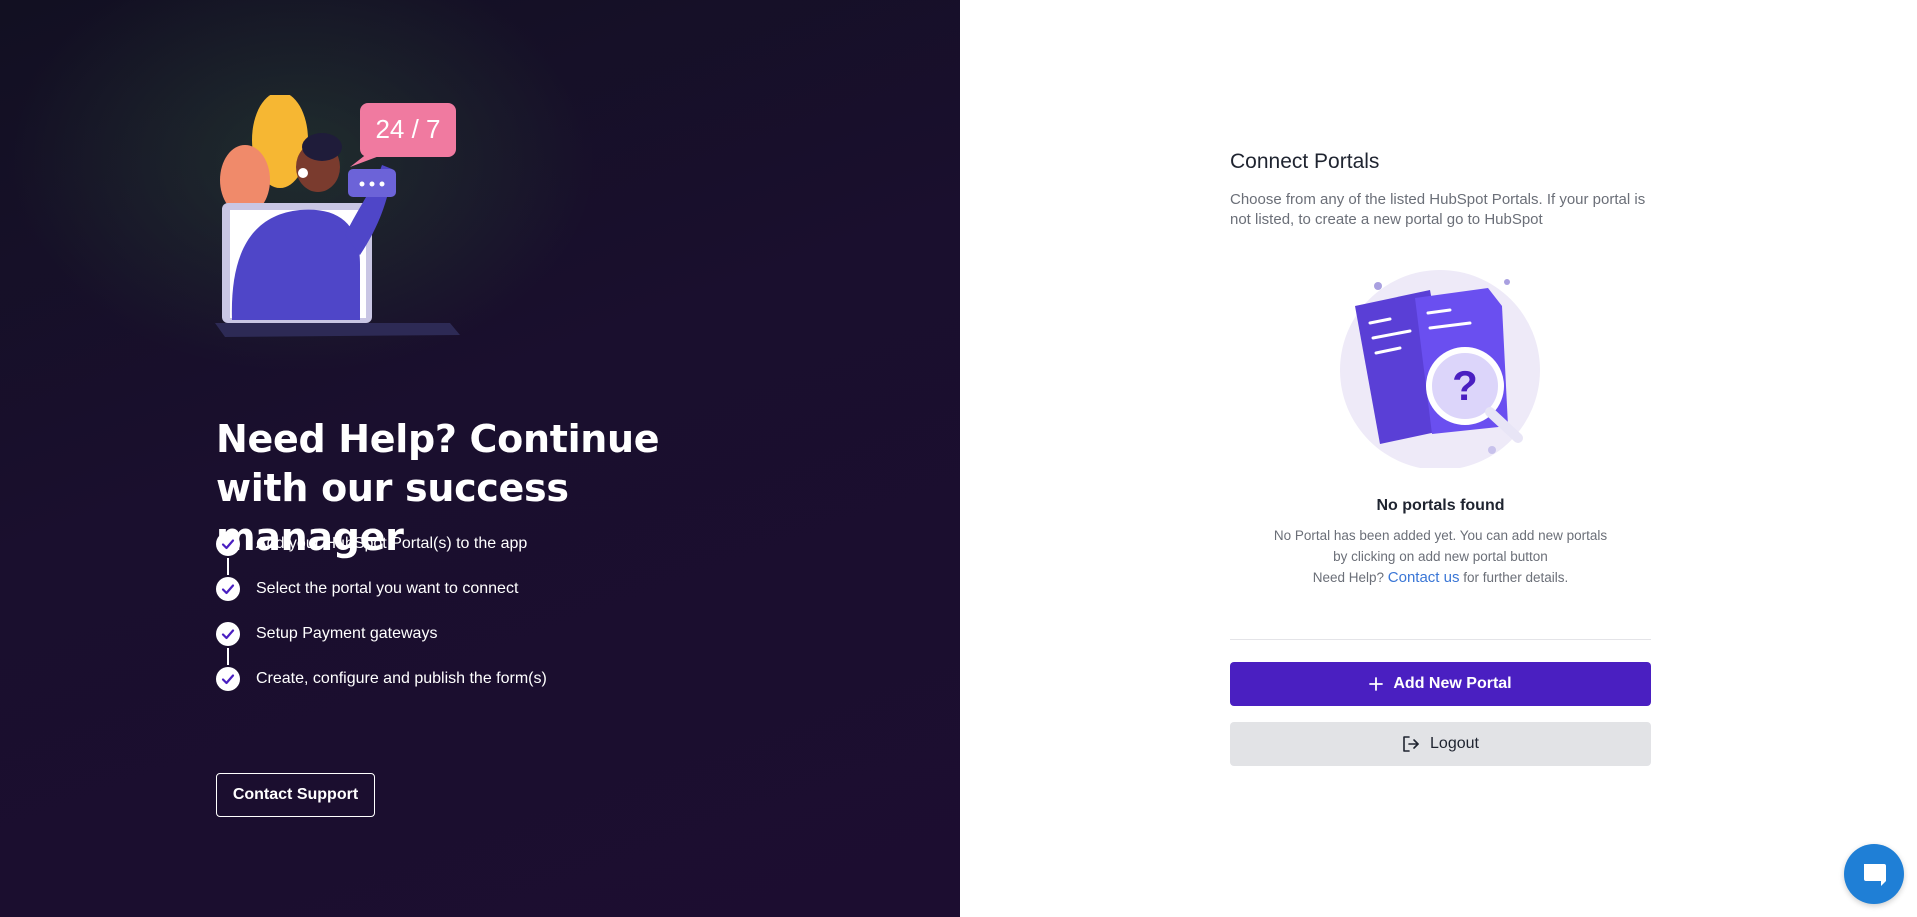 The height and width of the screenshot is (917, 1917). Describe the element at coordinates (1440, 639) in the screenshot. I see `divider` at that location.